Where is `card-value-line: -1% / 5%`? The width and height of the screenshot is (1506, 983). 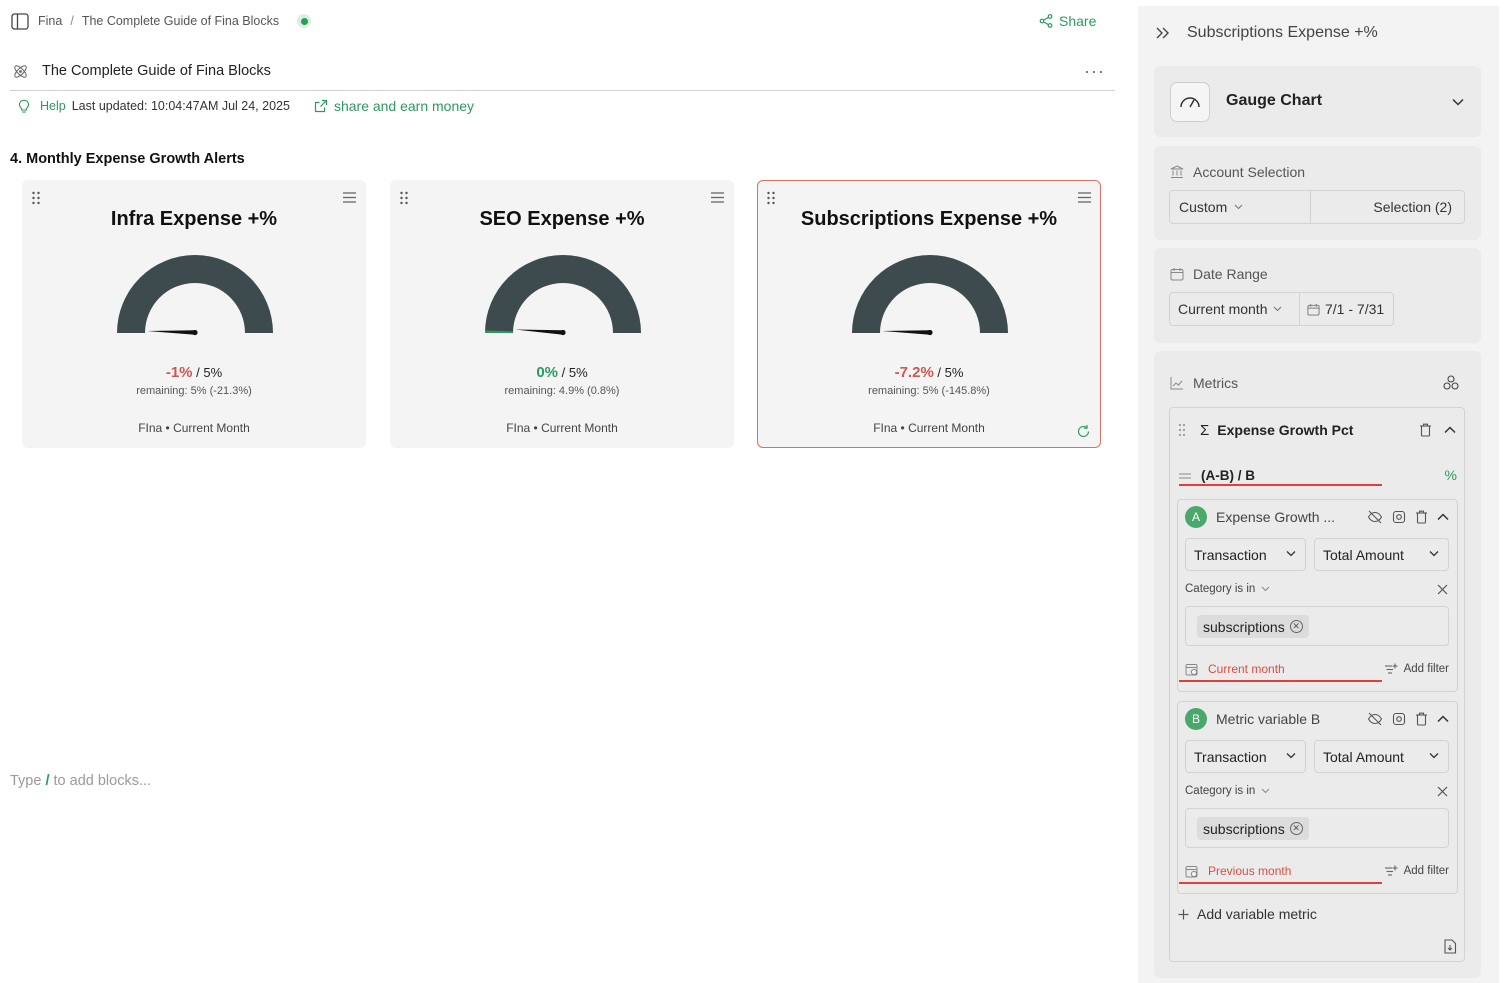 card-value-line: -1% / 5% is located at coordinates (194, 372).